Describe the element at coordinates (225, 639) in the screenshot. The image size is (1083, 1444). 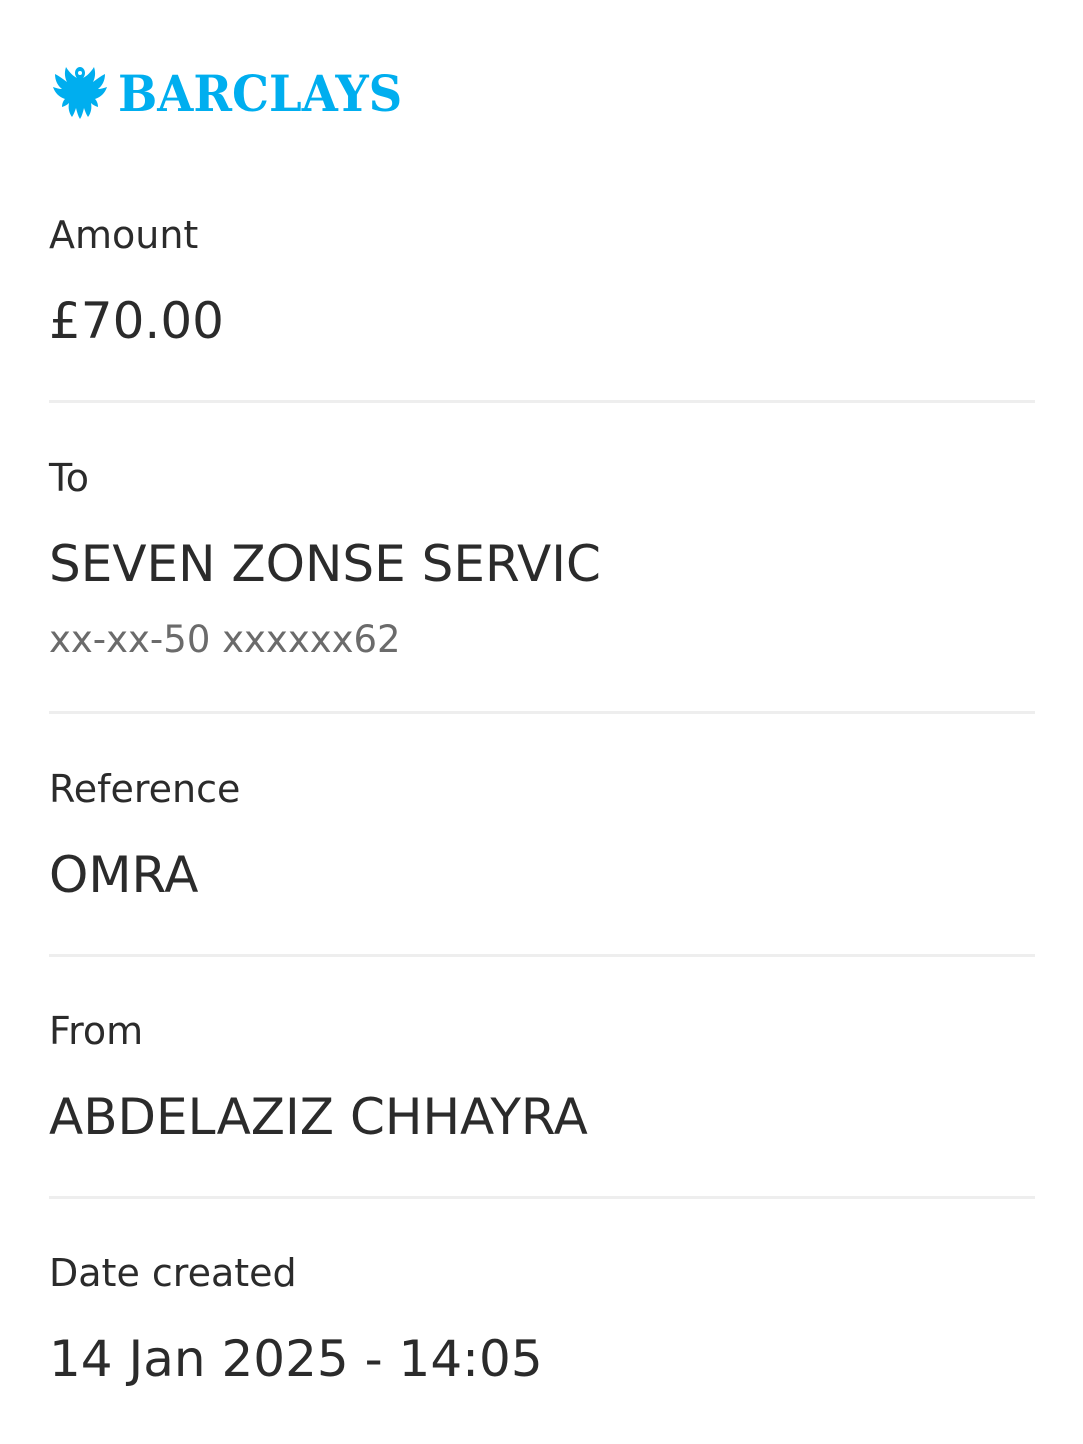
I see `payee-account: xx-xx-50 xxxxxx62` at that location.